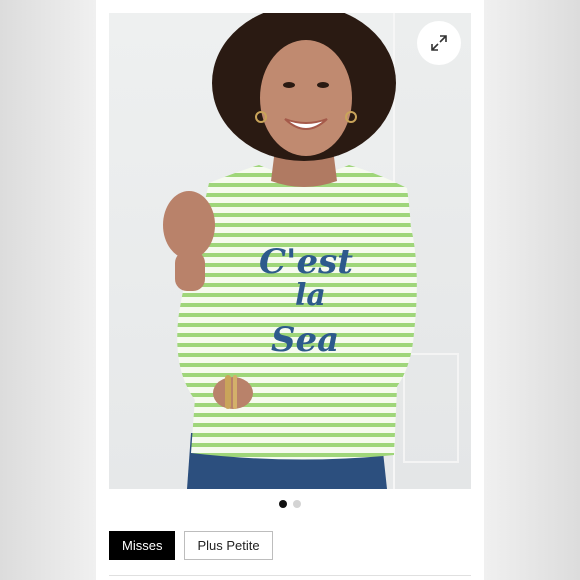 The image size is (580, 580). What do you see at coordinates (305, 340) in the screenshot?
I see `shirt-text-line-3: Sea` at bounding box center [305, 340].